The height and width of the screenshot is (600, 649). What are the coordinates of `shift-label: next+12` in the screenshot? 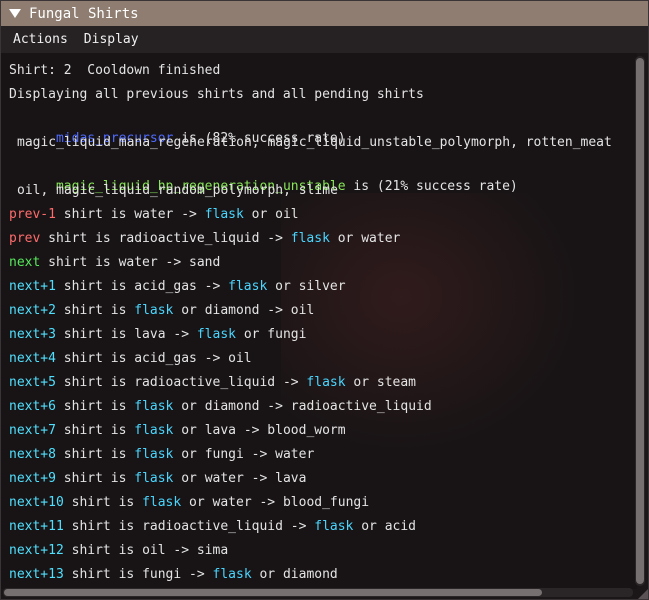 It's located at (36, 550).